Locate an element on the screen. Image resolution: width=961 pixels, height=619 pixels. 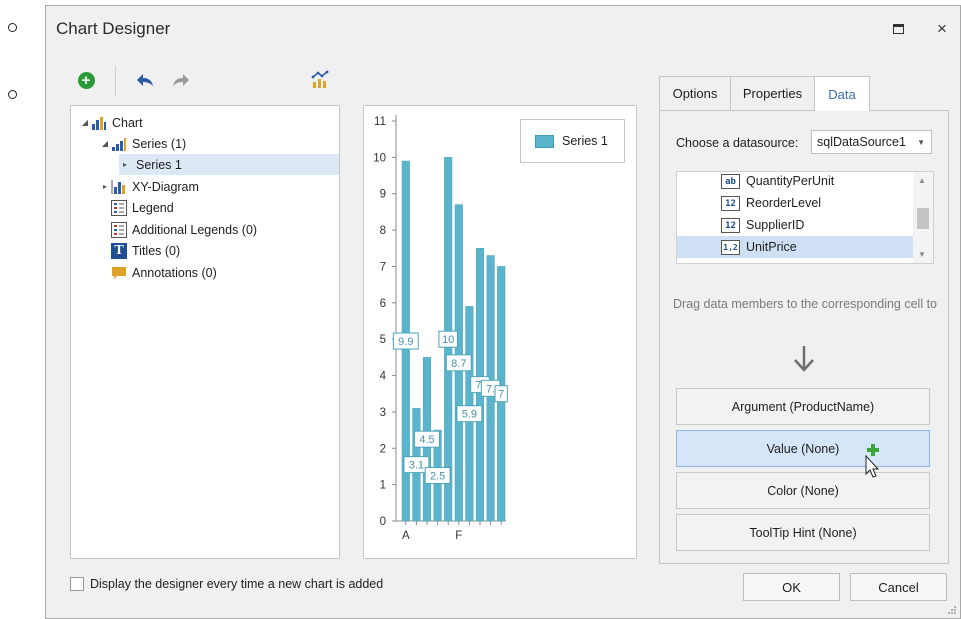
tree-item-label: Annotations (0) is located at coordinates (174, 272).